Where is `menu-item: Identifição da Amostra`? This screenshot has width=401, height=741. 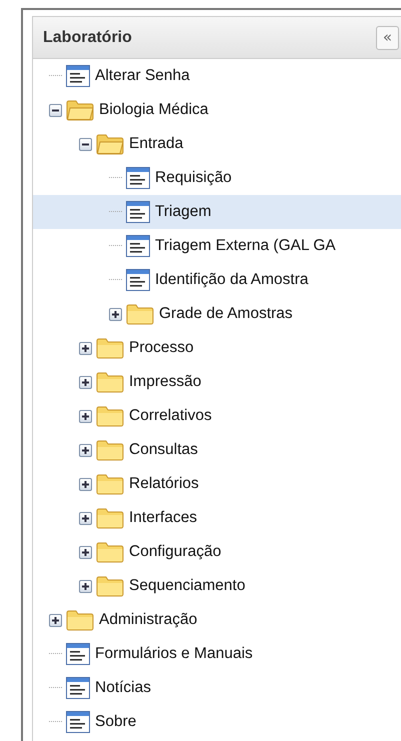 menu-item: Identifição da Amostra is located at coordinates (231, 280).